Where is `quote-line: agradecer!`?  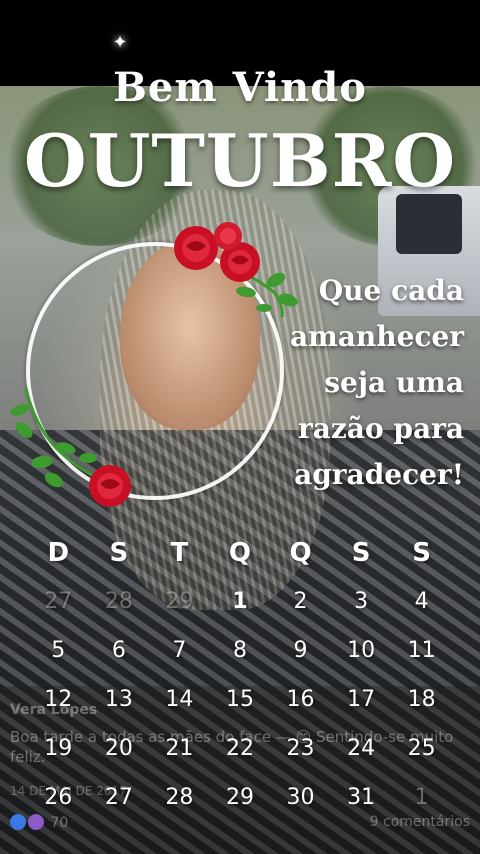
quote-line: agradecer! is located at coordinates (379, 474).